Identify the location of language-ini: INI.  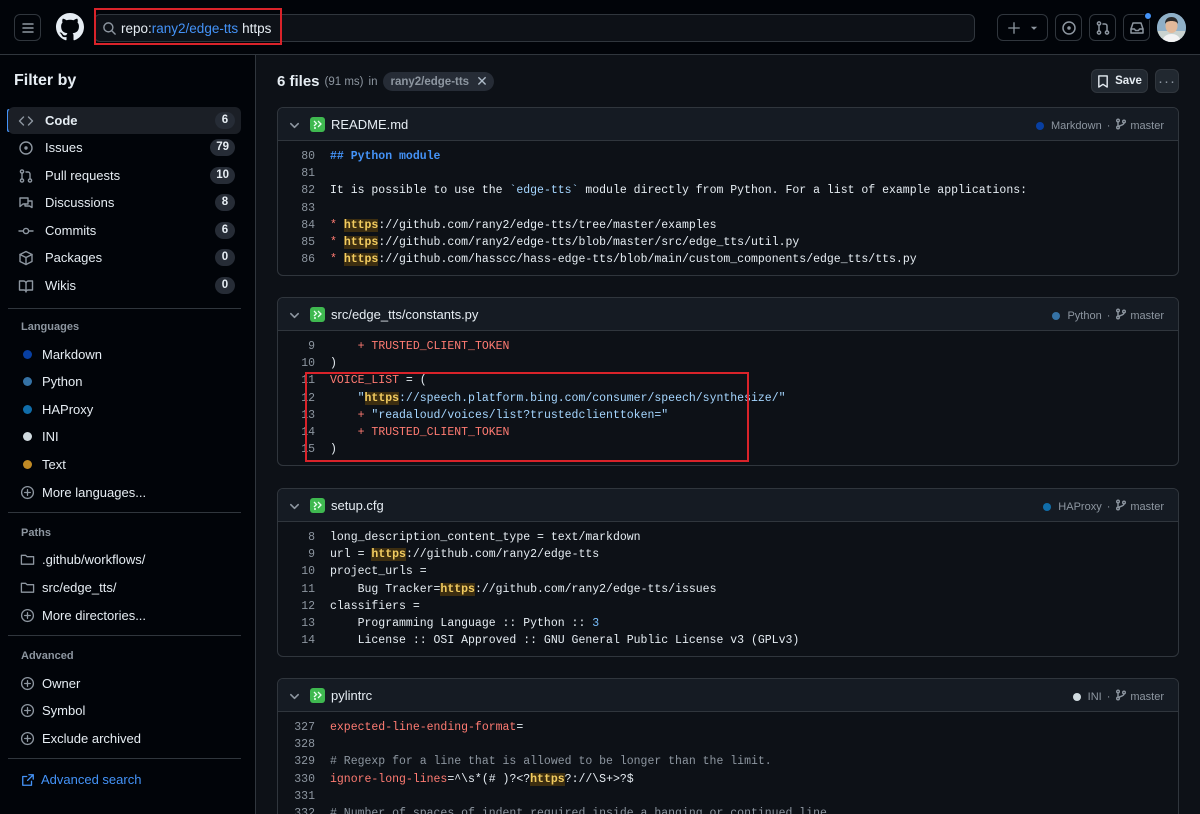
(40, 436).